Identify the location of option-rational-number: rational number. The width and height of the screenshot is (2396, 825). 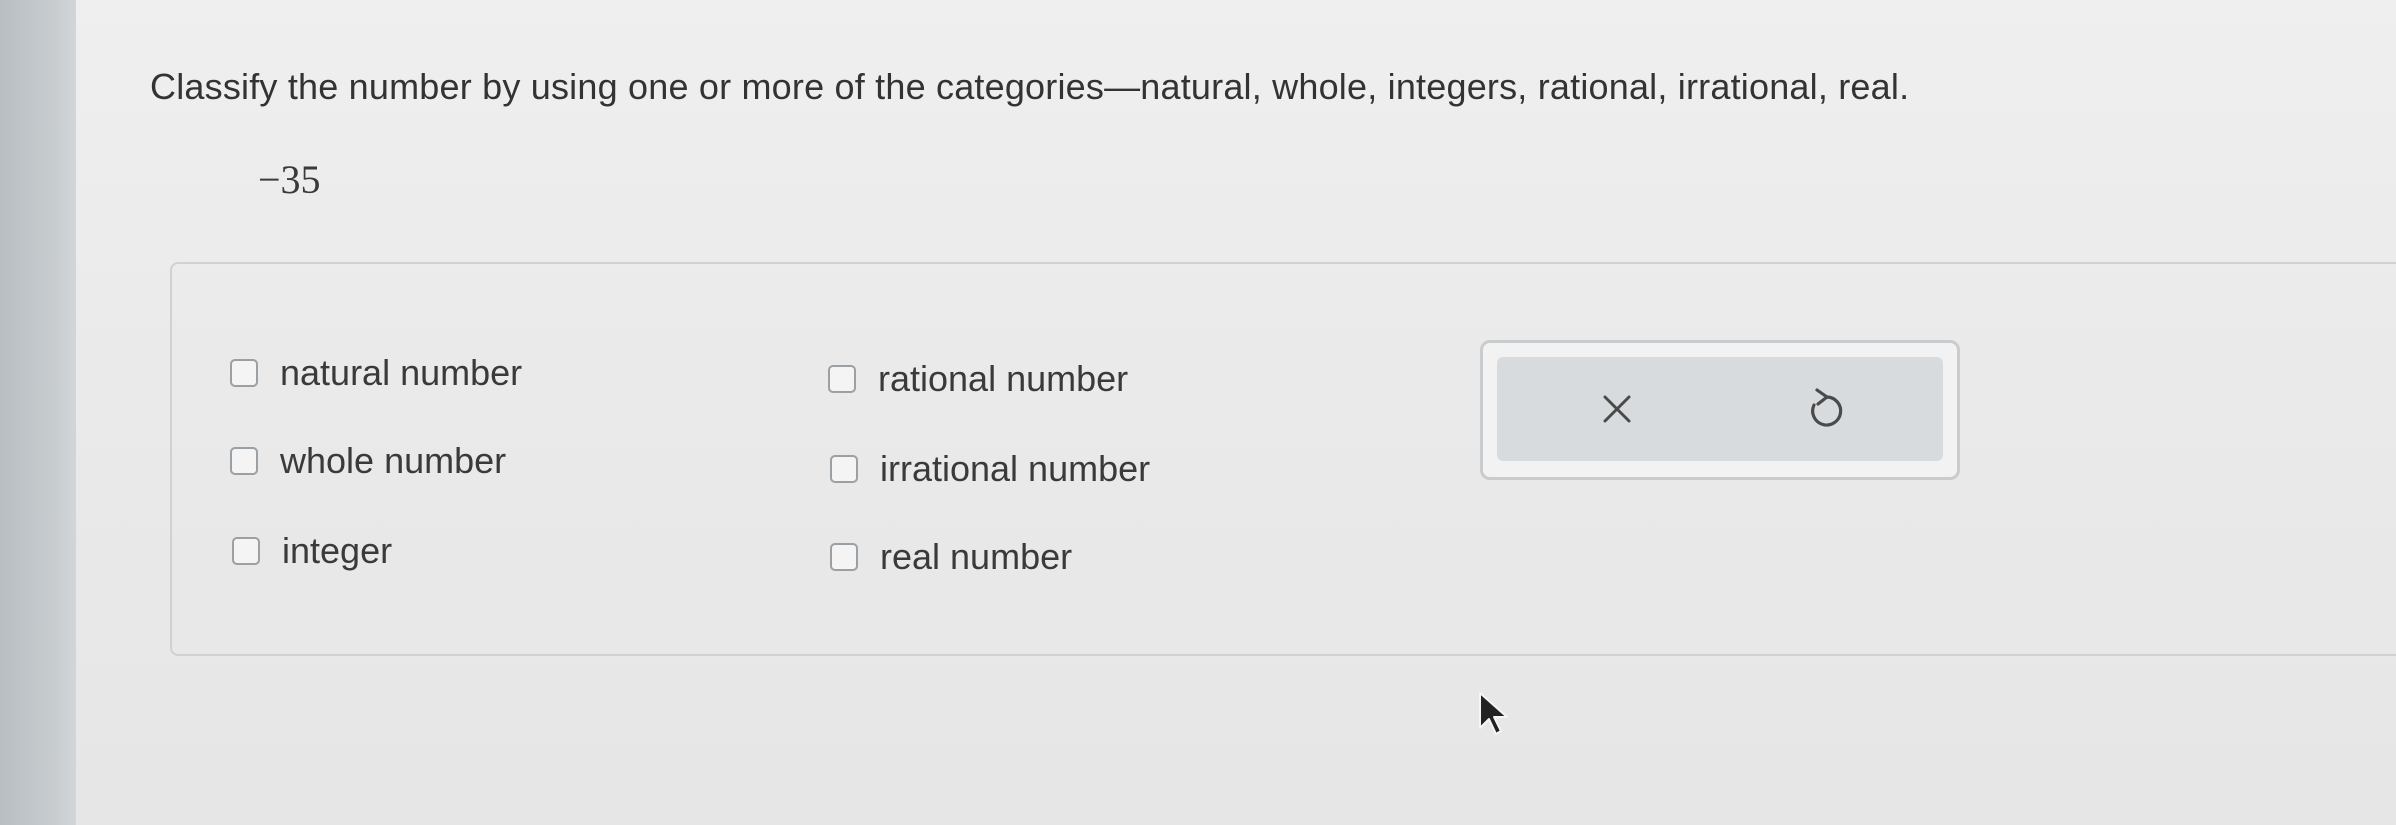
(978, 379).